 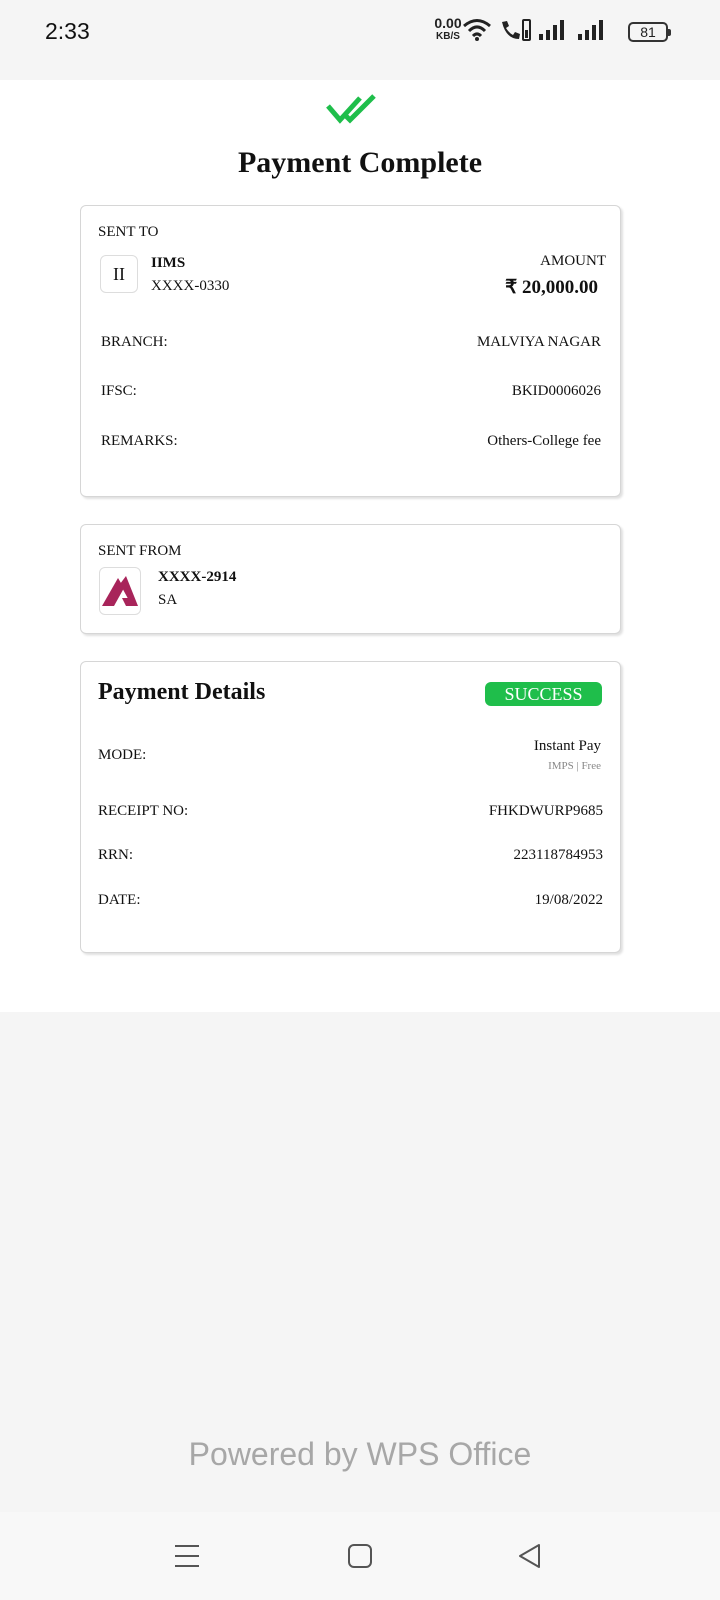 I want to click on bank-logo-icon, so click(x=120, y=591).